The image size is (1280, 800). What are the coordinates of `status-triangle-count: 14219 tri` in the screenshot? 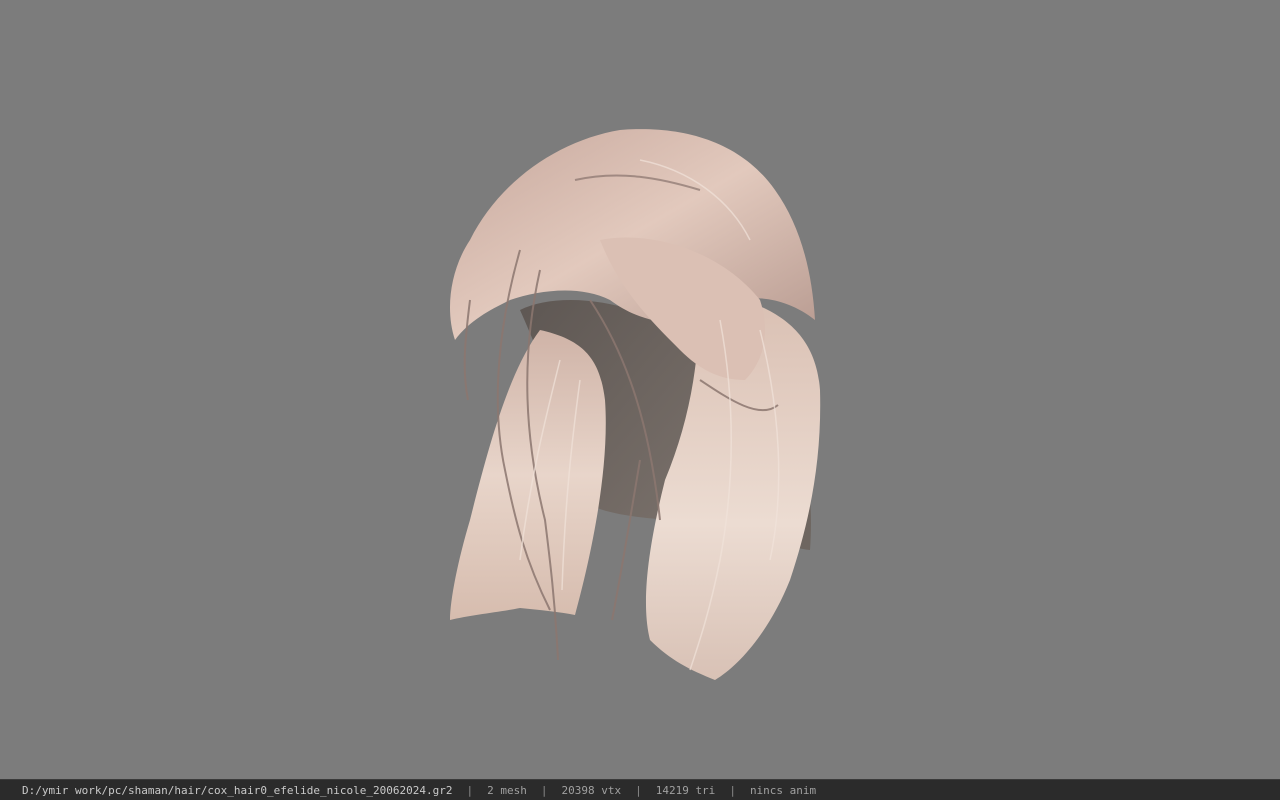 It's located at (685, 790).